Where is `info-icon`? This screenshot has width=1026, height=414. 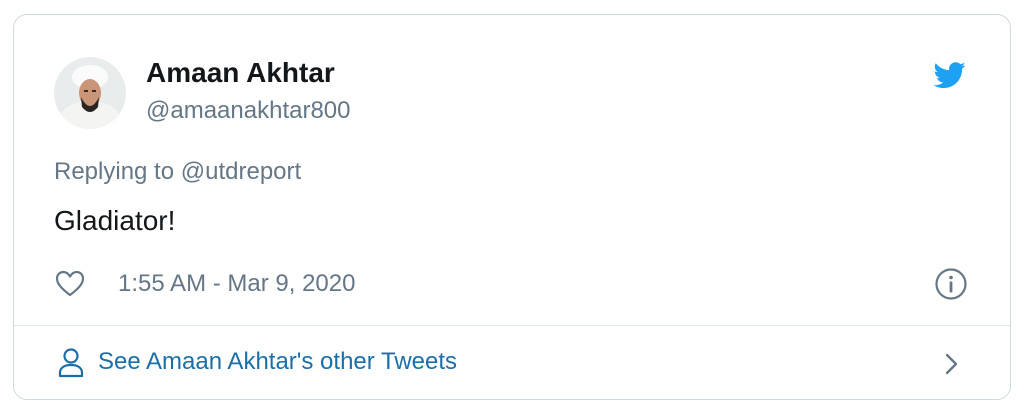
info-icon is located at coordinates (951, 284).